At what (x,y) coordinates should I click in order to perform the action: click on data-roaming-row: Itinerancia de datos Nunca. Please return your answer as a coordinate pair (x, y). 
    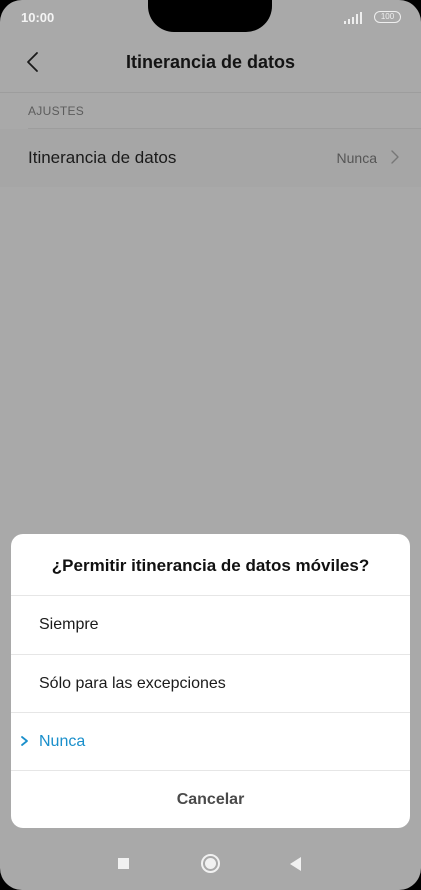
    Looking at the image, I should click on (210, 158).